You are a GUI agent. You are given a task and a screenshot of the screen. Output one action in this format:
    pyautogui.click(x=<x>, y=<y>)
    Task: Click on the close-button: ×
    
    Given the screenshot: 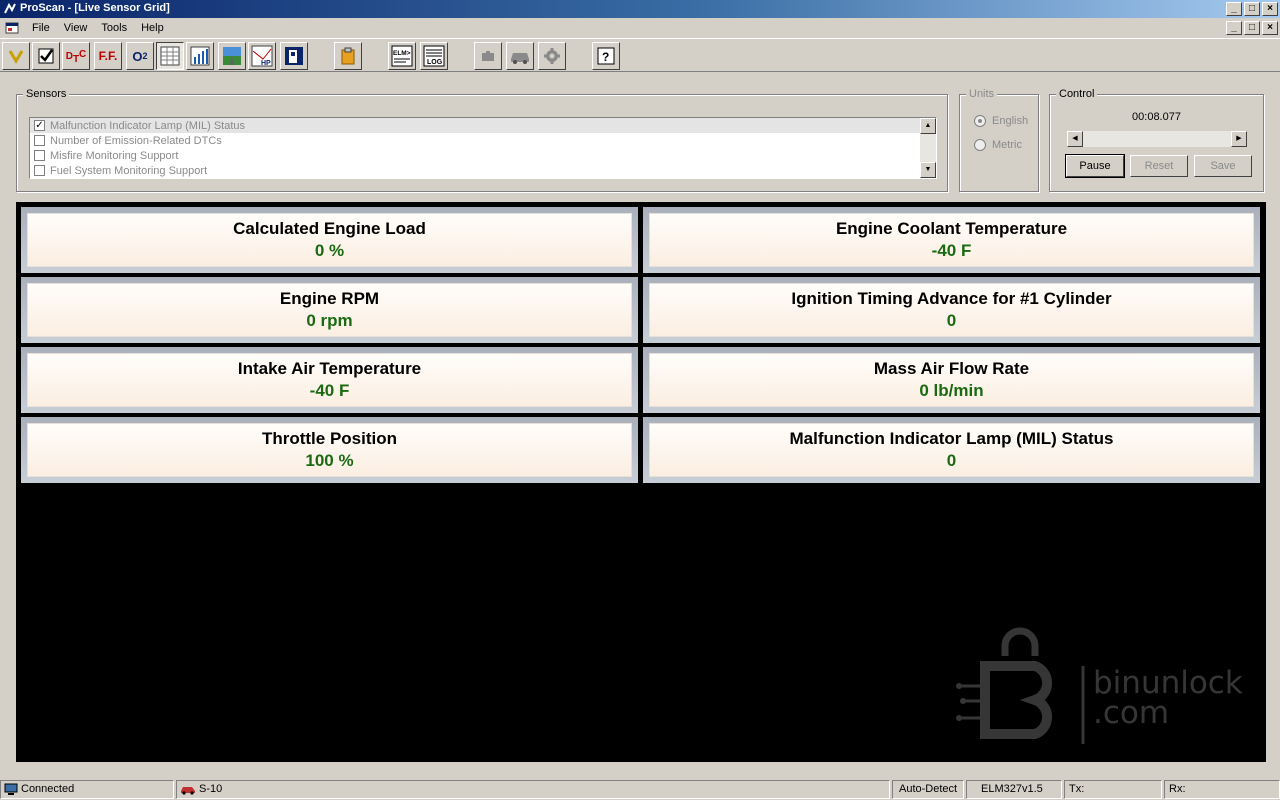 What is the action you would take?
    pyautogui.click(x=1270, y=9)
    